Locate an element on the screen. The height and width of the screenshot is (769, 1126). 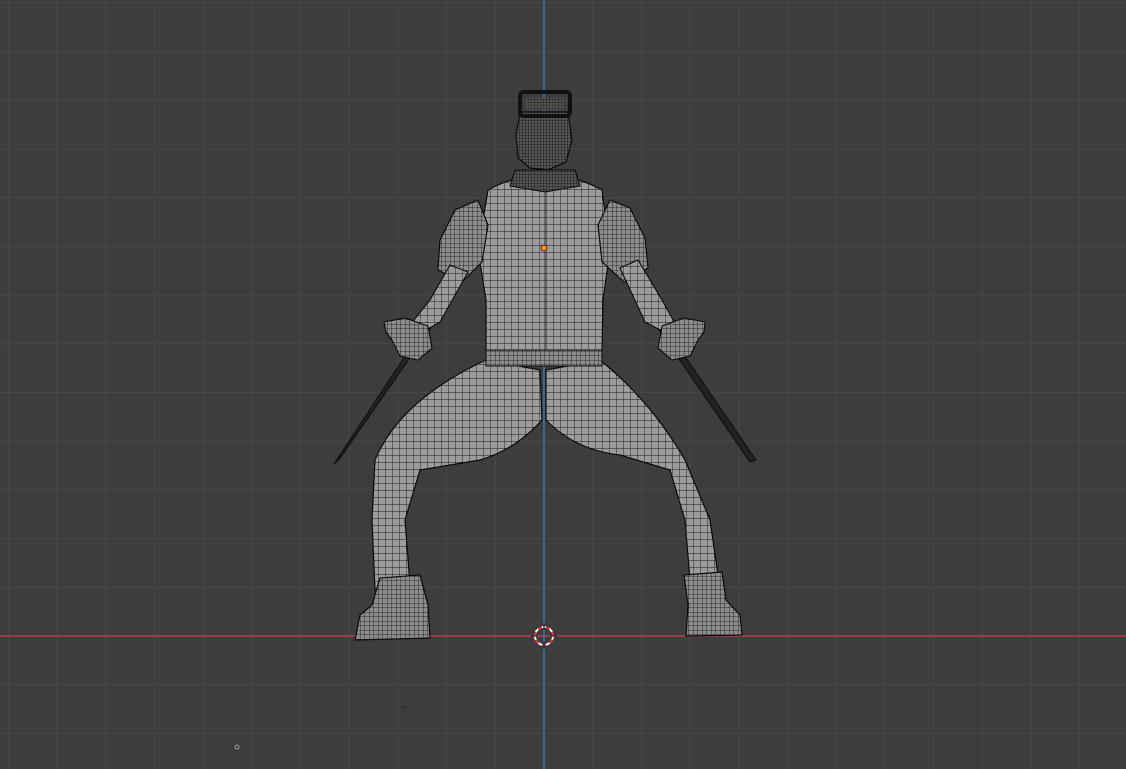
object-origin-marker is located at coordinates (544, 248).